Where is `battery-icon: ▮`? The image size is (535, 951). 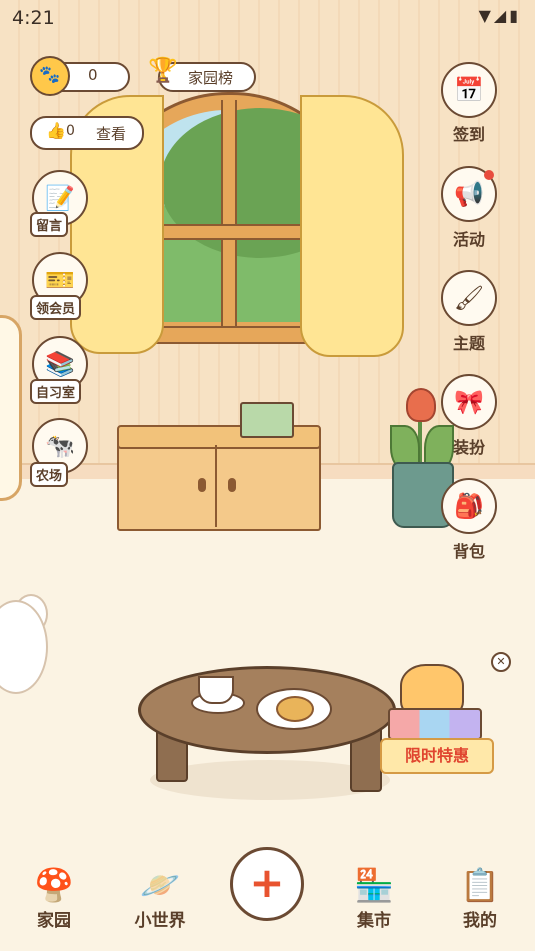 battery-icon: ▮ is located at coordinates (515, 15).